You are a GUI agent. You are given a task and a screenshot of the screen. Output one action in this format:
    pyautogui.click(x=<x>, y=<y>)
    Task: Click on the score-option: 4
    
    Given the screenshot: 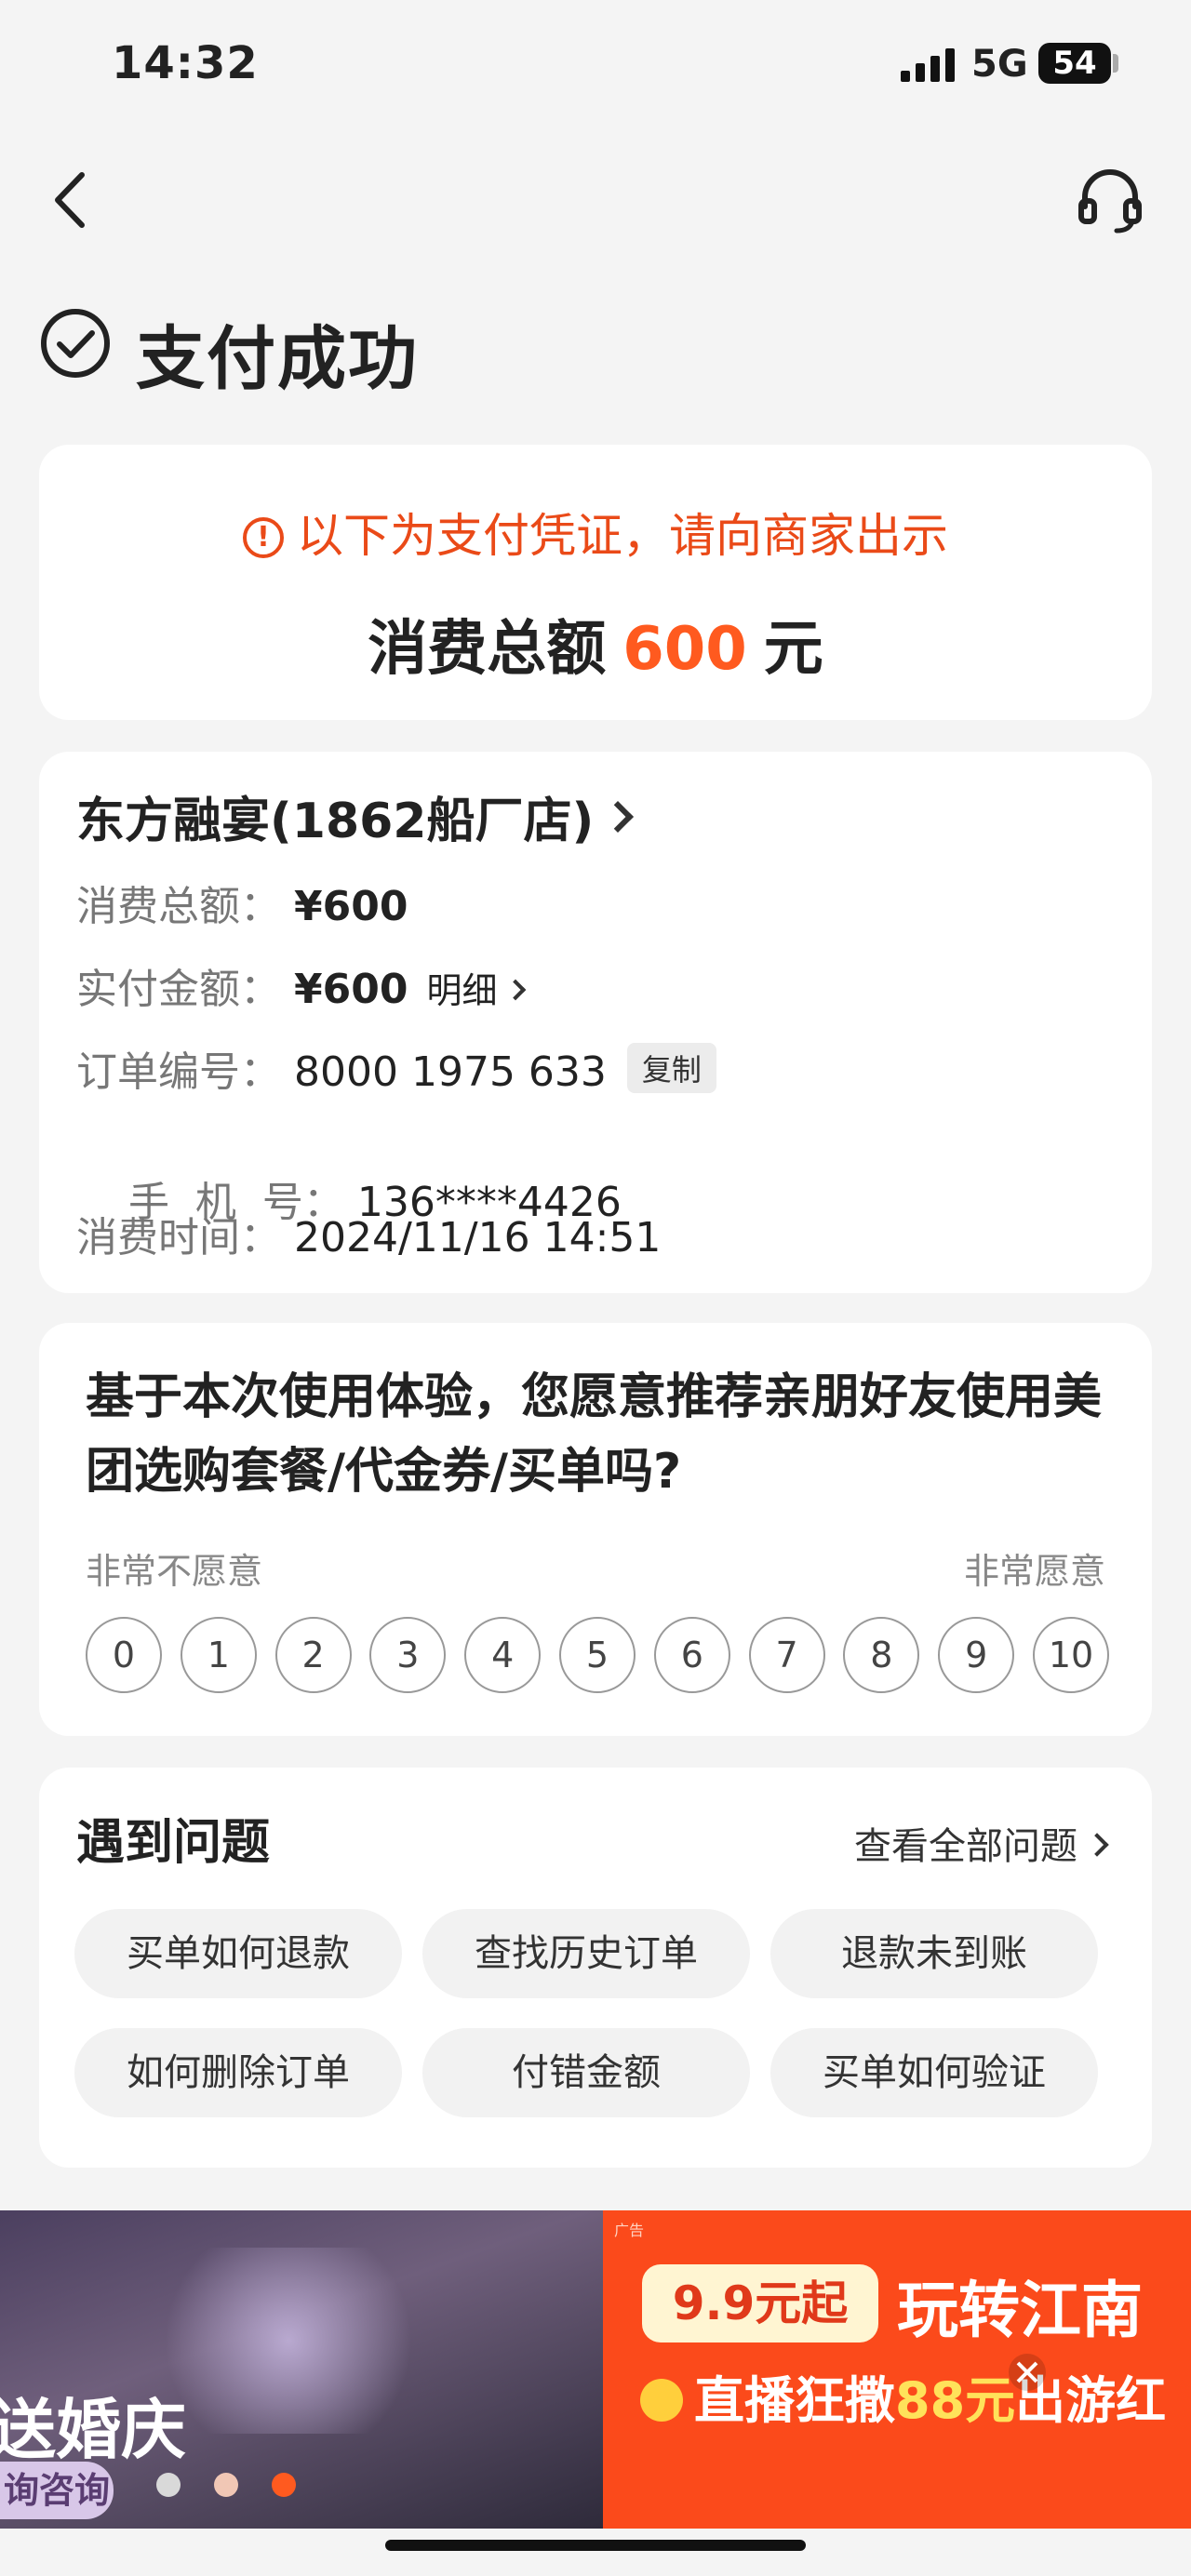 What is the action you would take?
    pyautogui.click(x=503, y=1655)
    